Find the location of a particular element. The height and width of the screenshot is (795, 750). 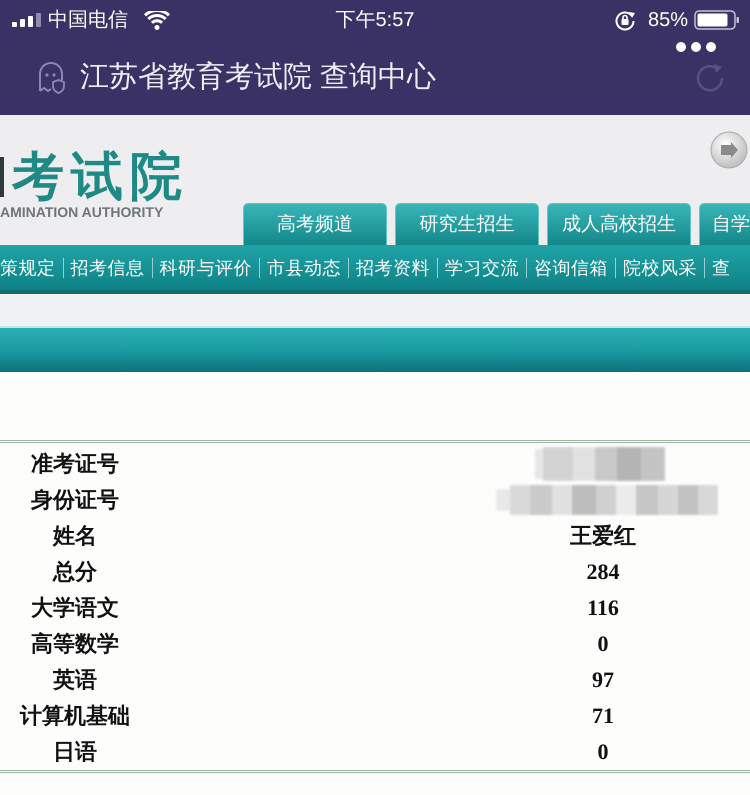

arrow-button-icon is located at coordinates (729, 150).